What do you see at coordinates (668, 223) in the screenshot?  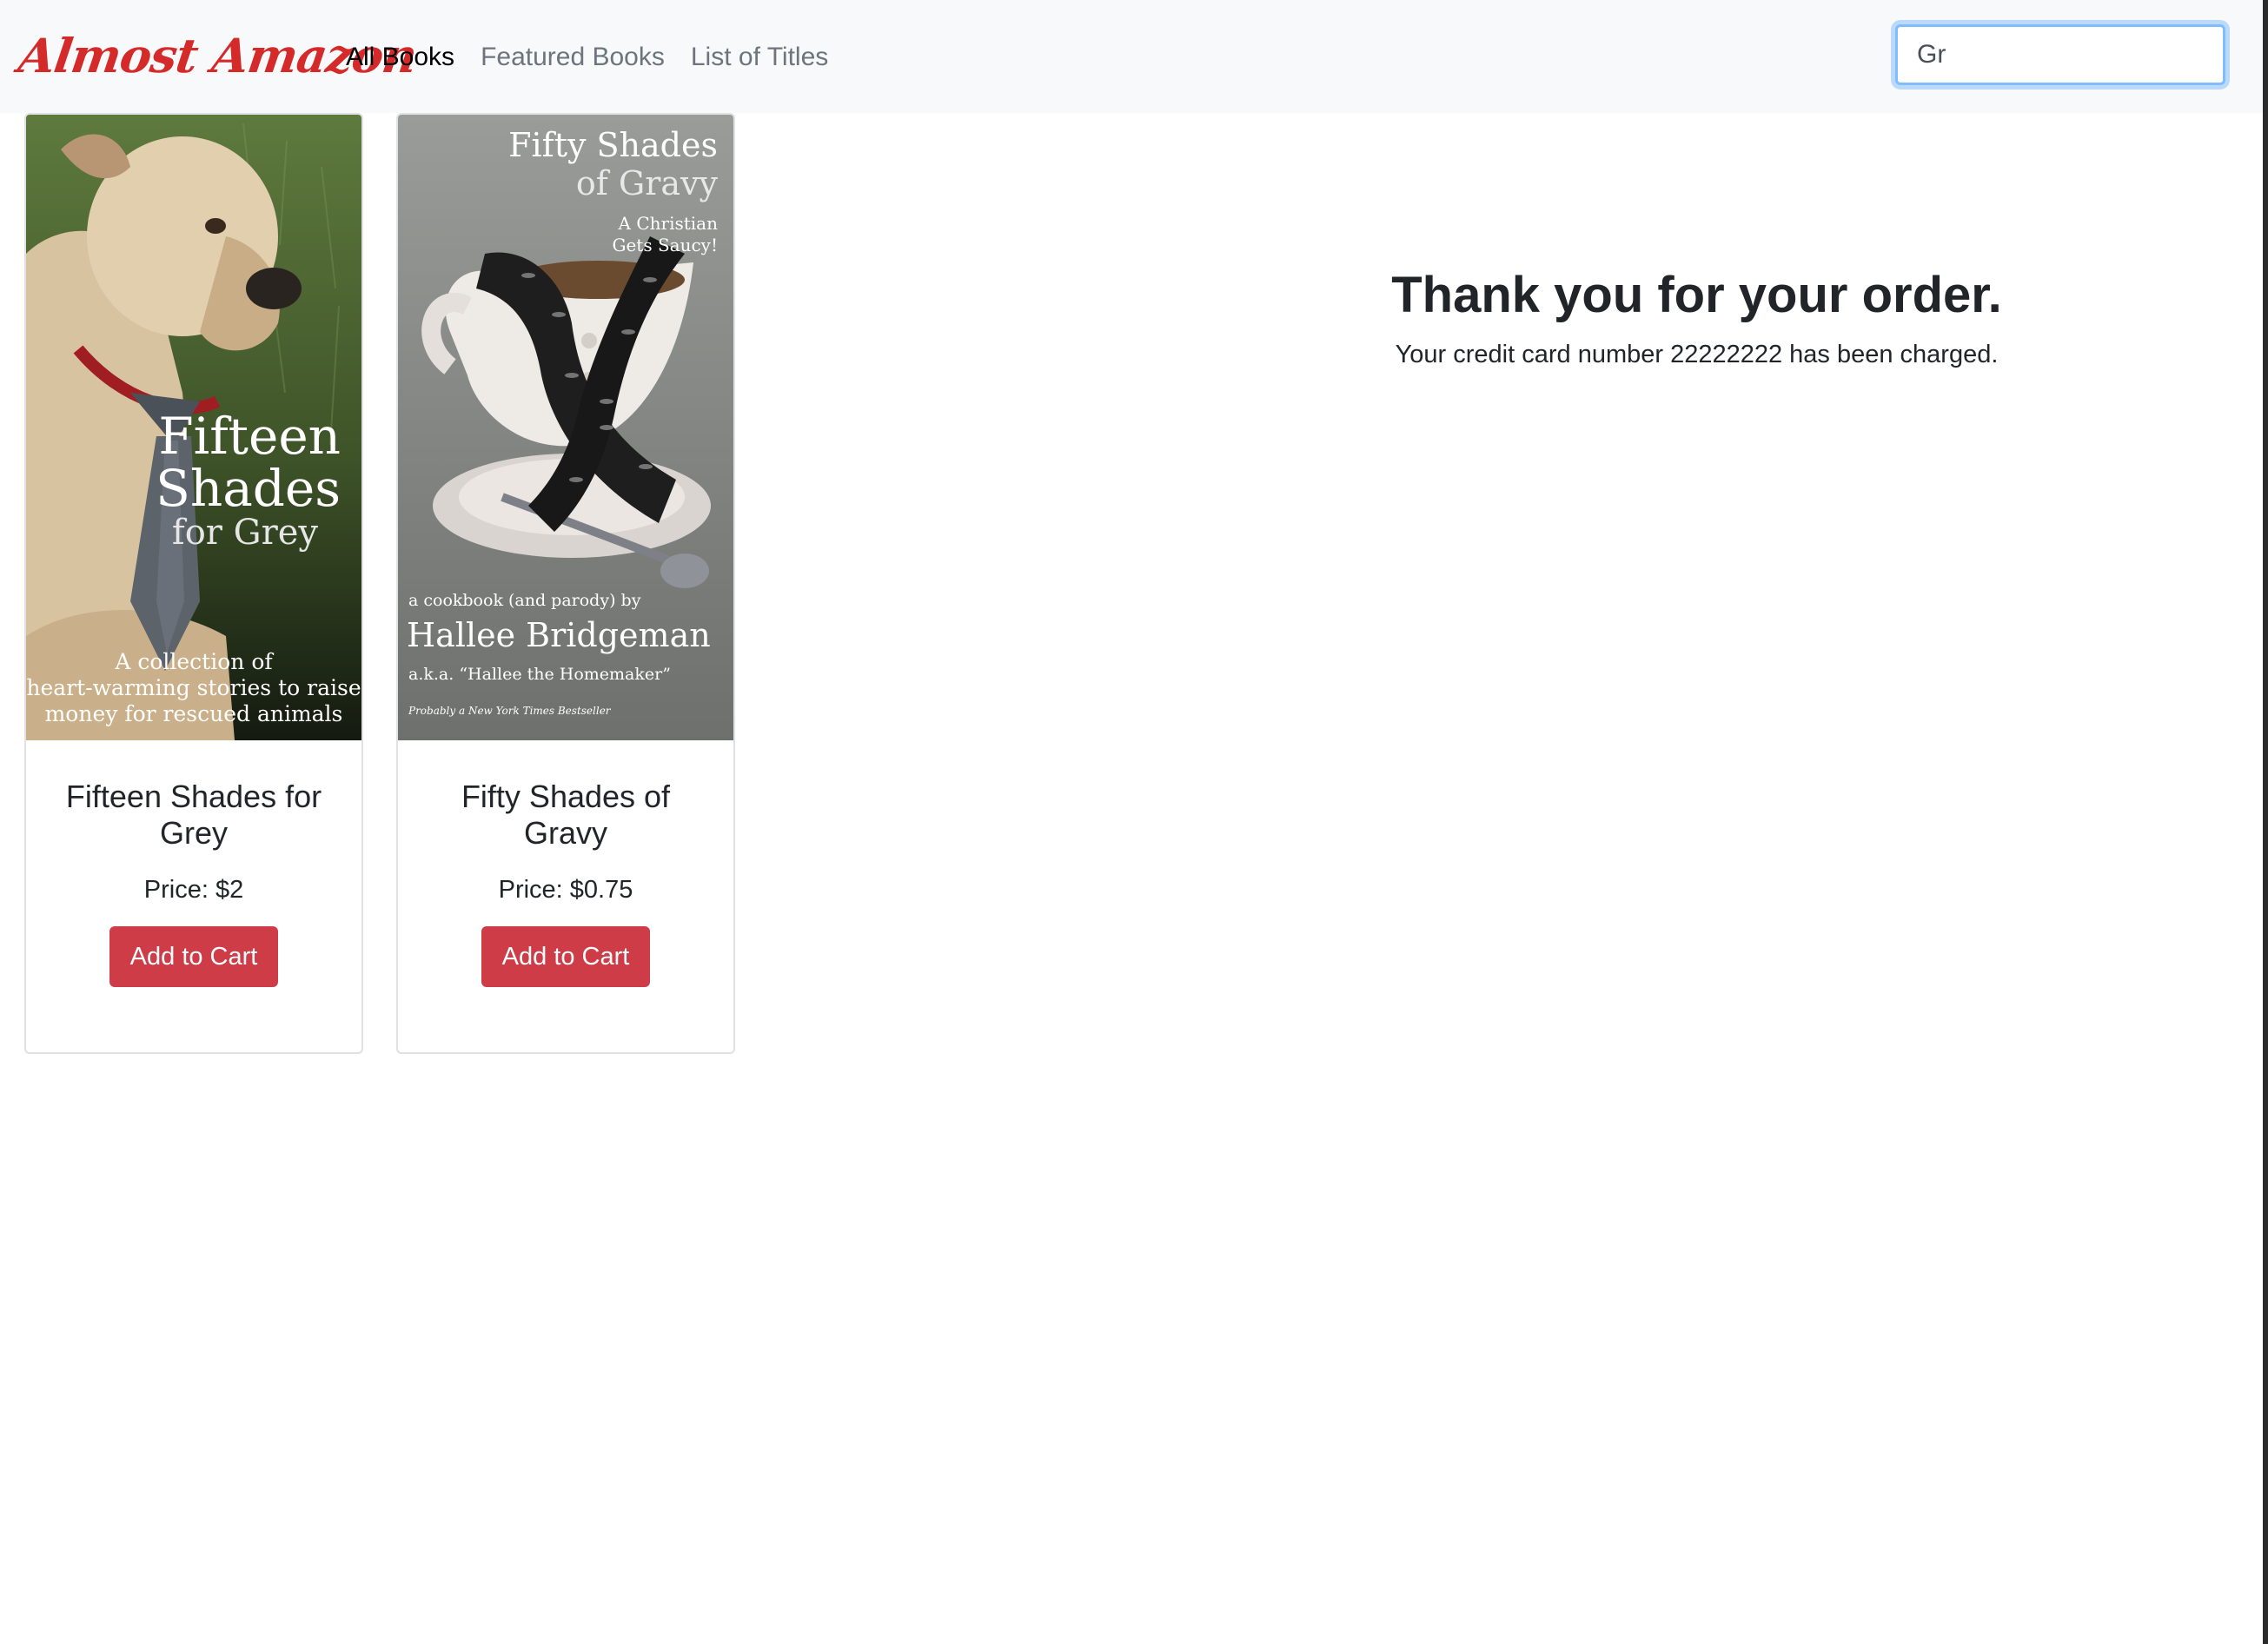 I see `cover-subtitle-line1: A Christian` at bounding box center [668, 223].